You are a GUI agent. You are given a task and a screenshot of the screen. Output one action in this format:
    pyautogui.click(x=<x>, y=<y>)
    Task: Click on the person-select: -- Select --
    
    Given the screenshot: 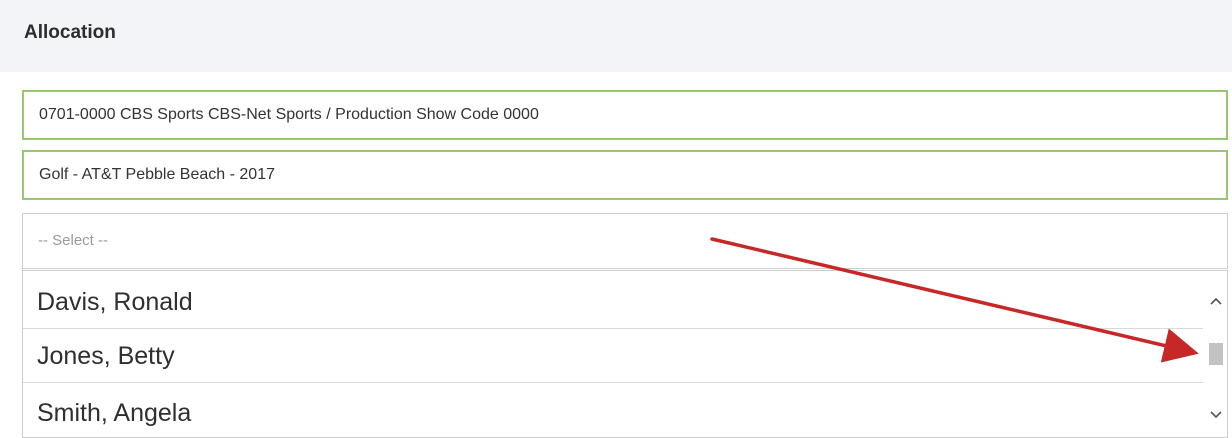 What is the action you would take?
    pyautogui.click(x=625, y=241)
    